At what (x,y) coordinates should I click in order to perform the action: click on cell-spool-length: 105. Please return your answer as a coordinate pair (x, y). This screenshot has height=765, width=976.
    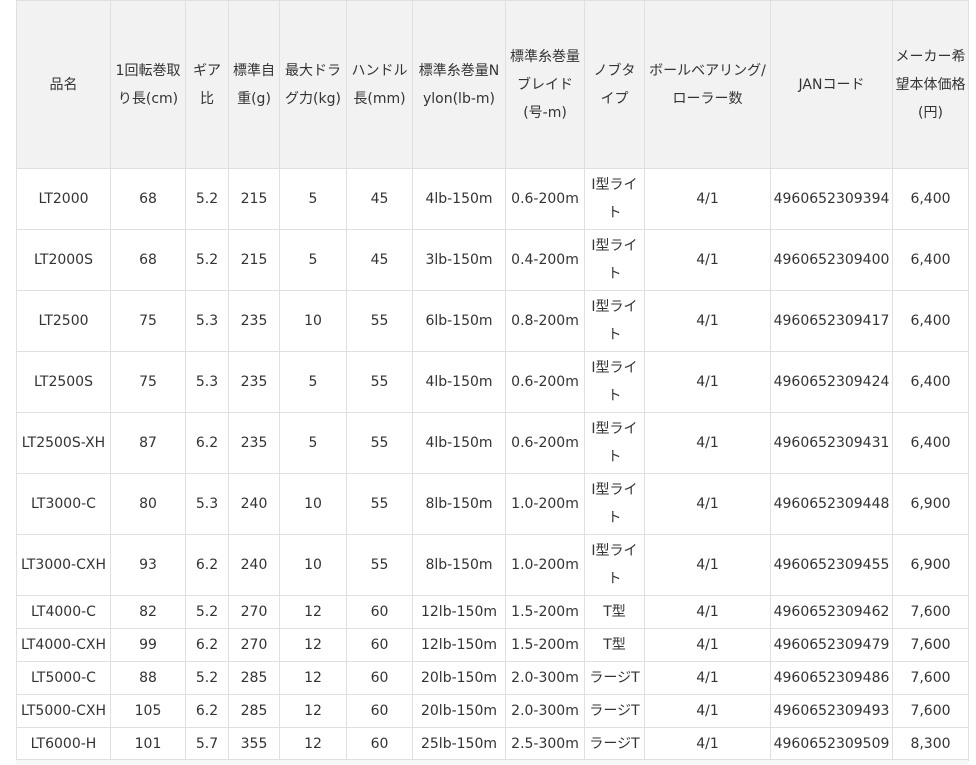
    Looking at the image, I should click on (148, 711).